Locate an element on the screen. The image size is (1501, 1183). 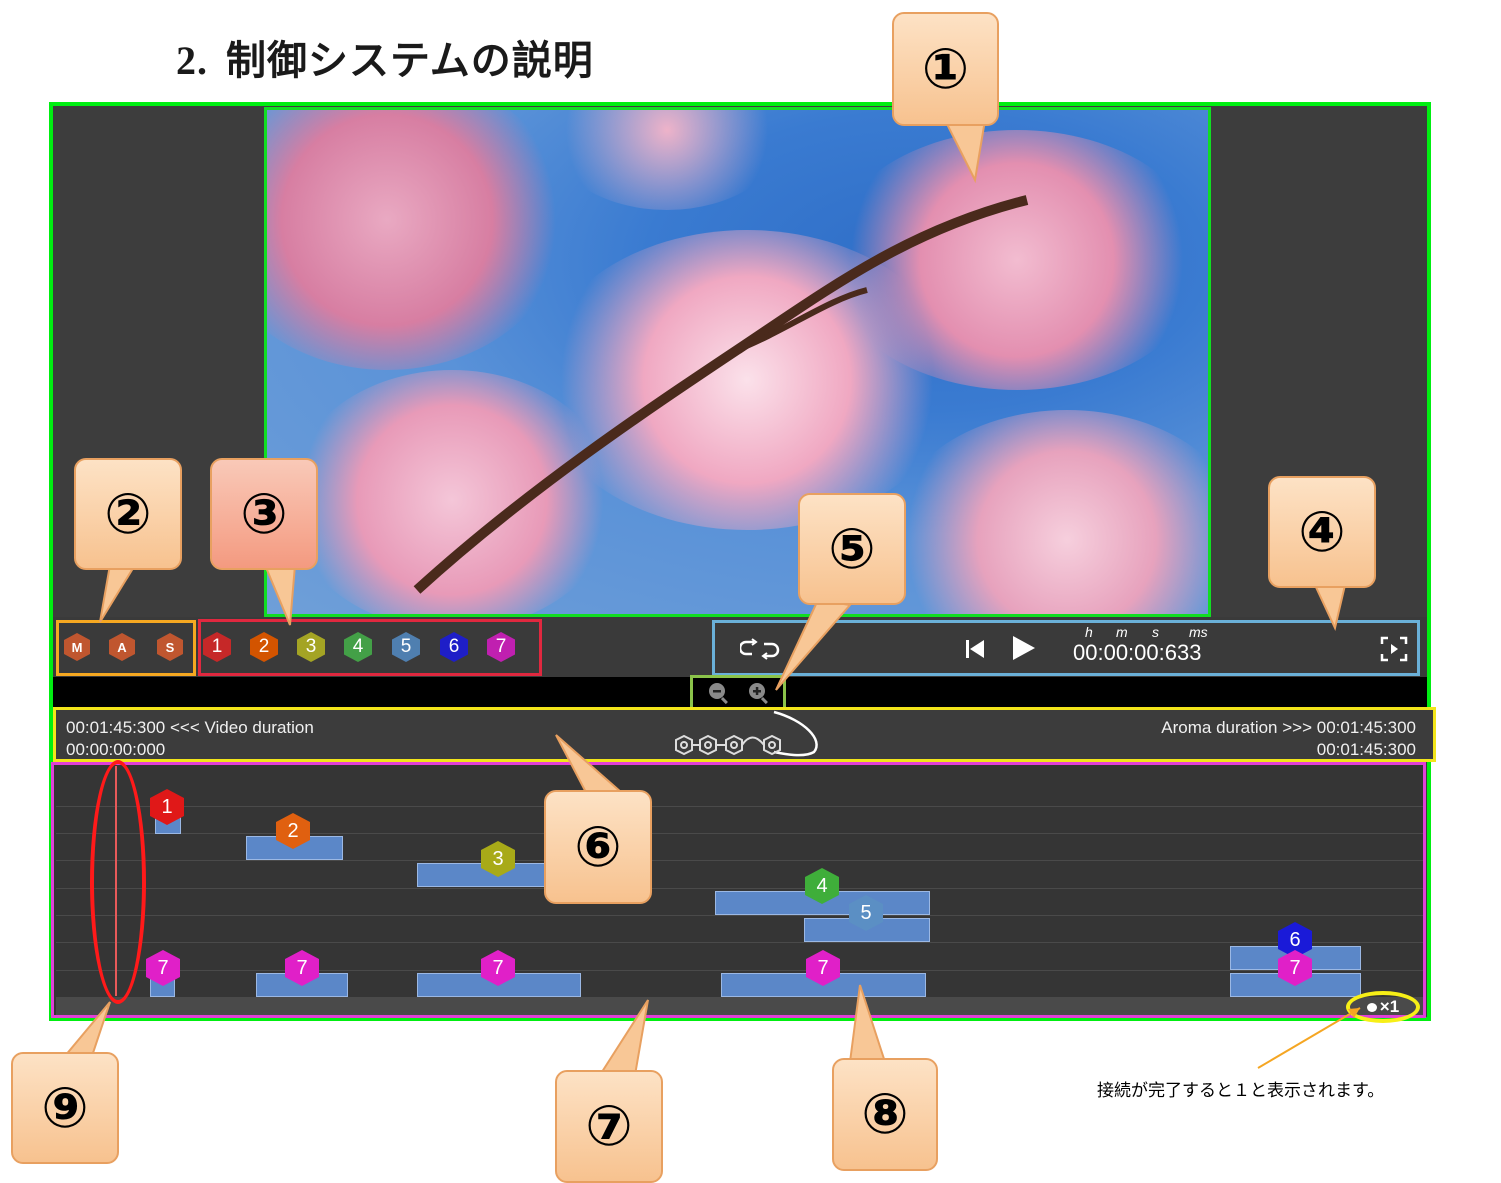
callout-5: ⑤ is located at coordinates (852, 549).